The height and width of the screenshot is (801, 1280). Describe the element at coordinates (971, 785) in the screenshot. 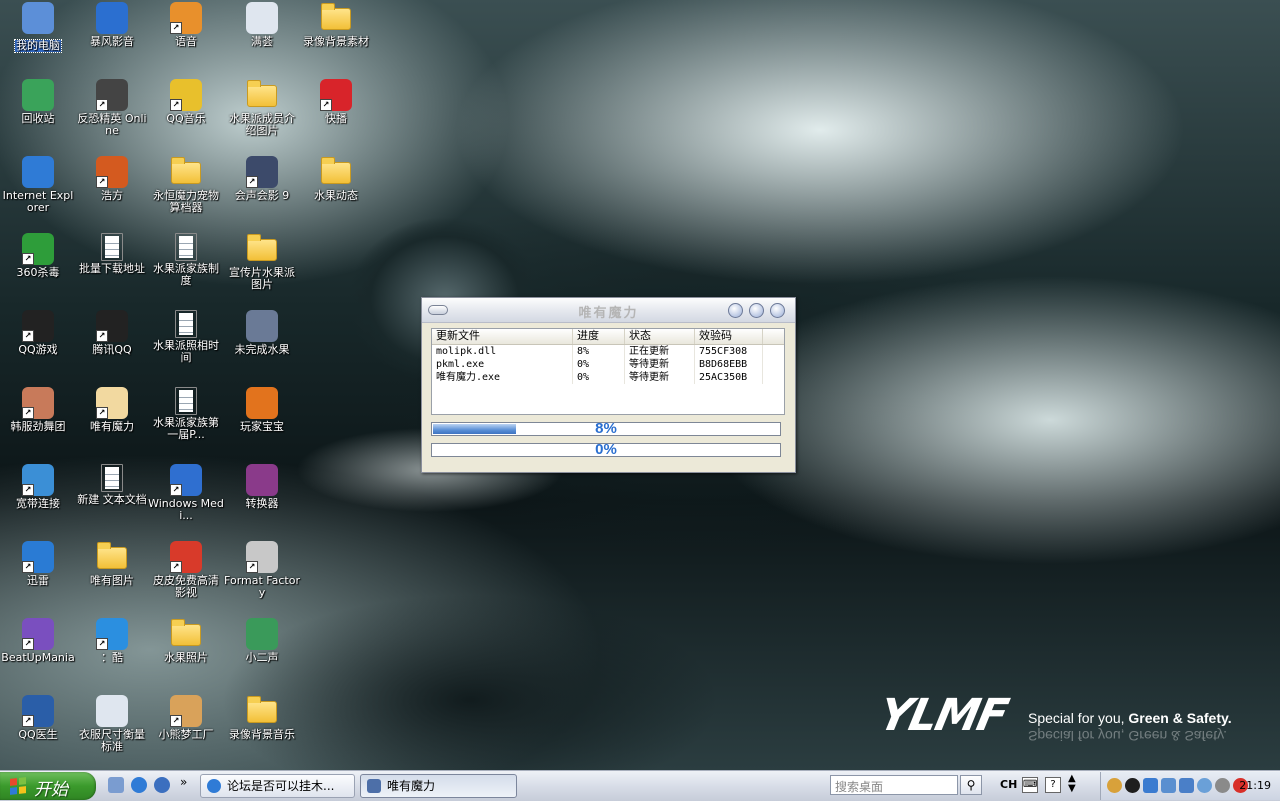

I see `search-button: ⚲` at that location.